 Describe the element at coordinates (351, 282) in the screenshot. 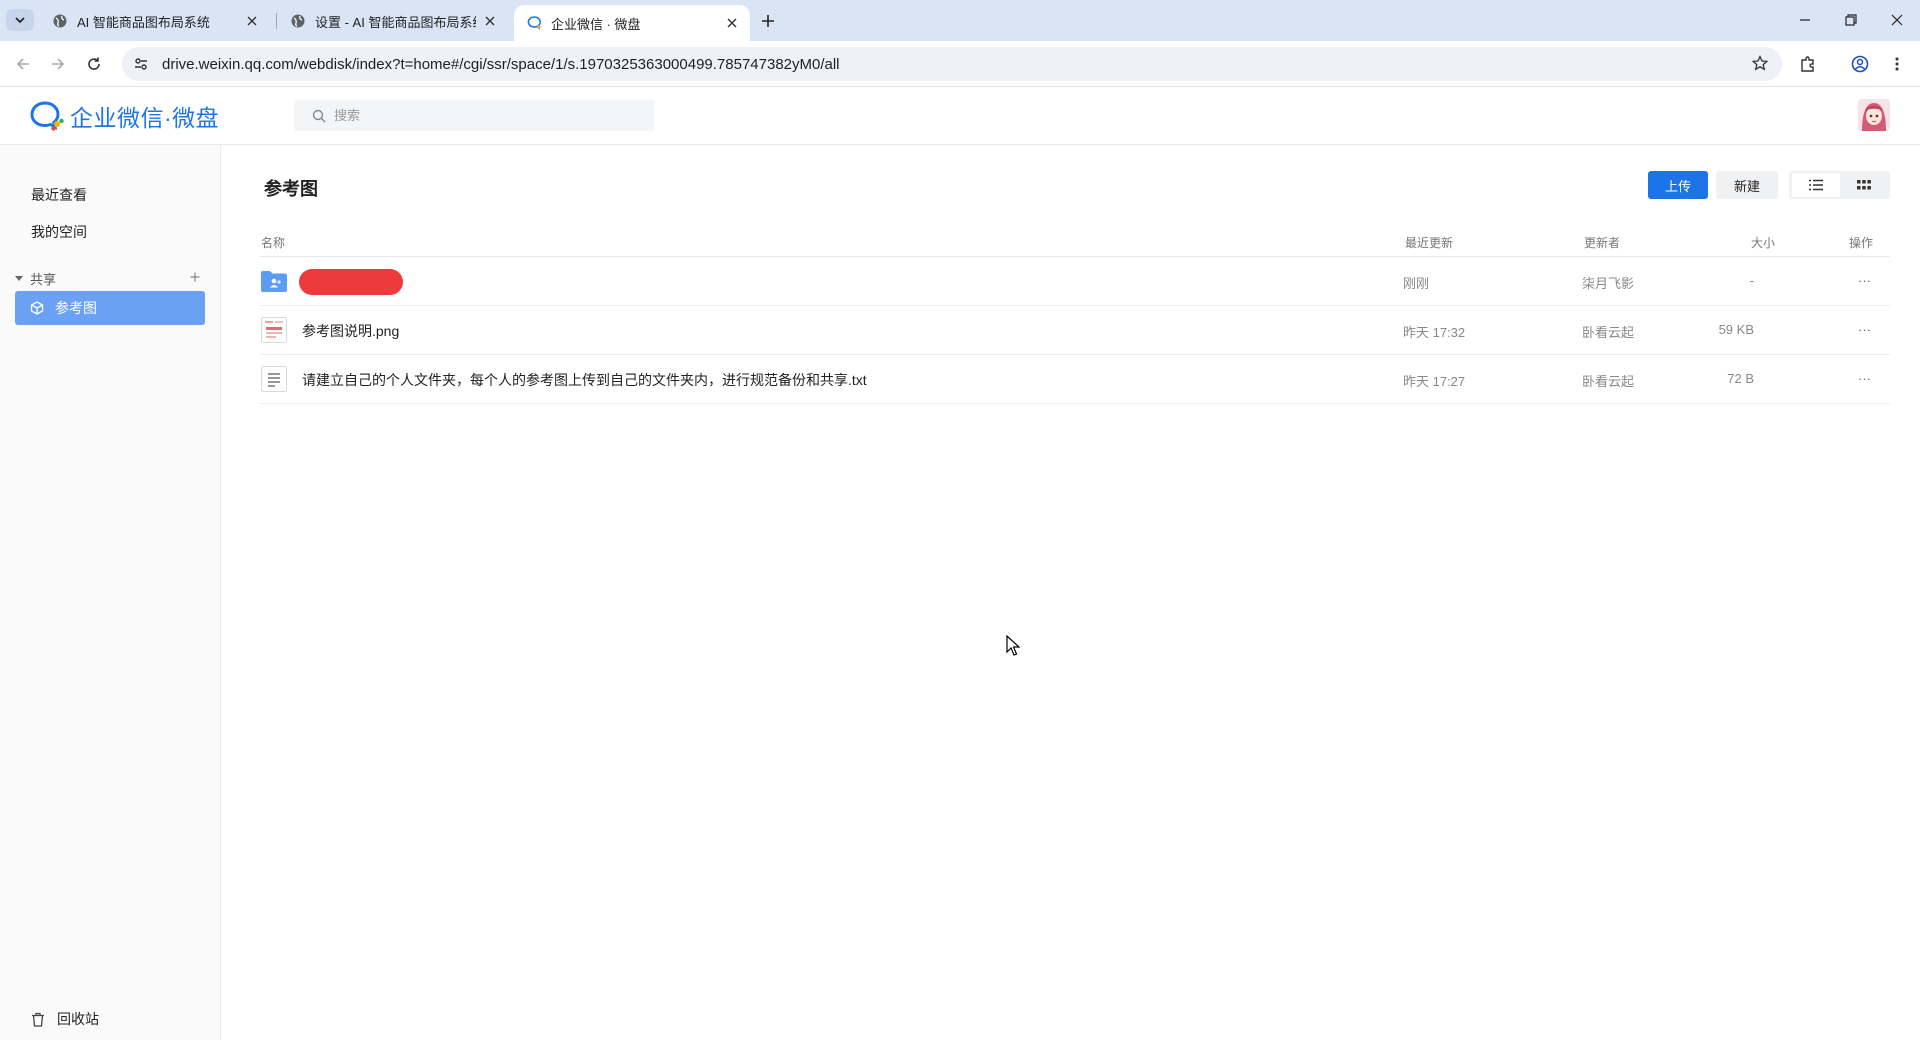

I see `redacted-name` at that location.